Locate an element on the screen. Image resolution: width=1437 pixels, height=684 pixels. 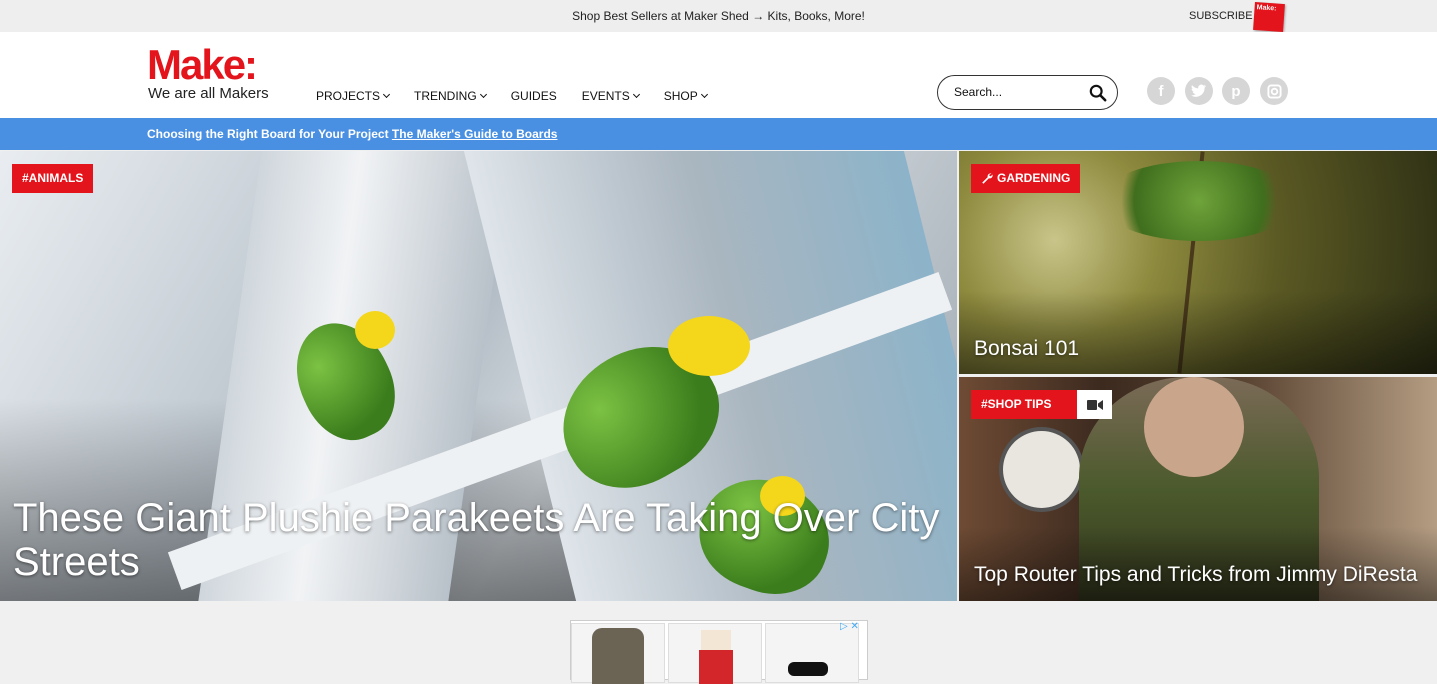
search-input is located at coordinates (1014, 92).